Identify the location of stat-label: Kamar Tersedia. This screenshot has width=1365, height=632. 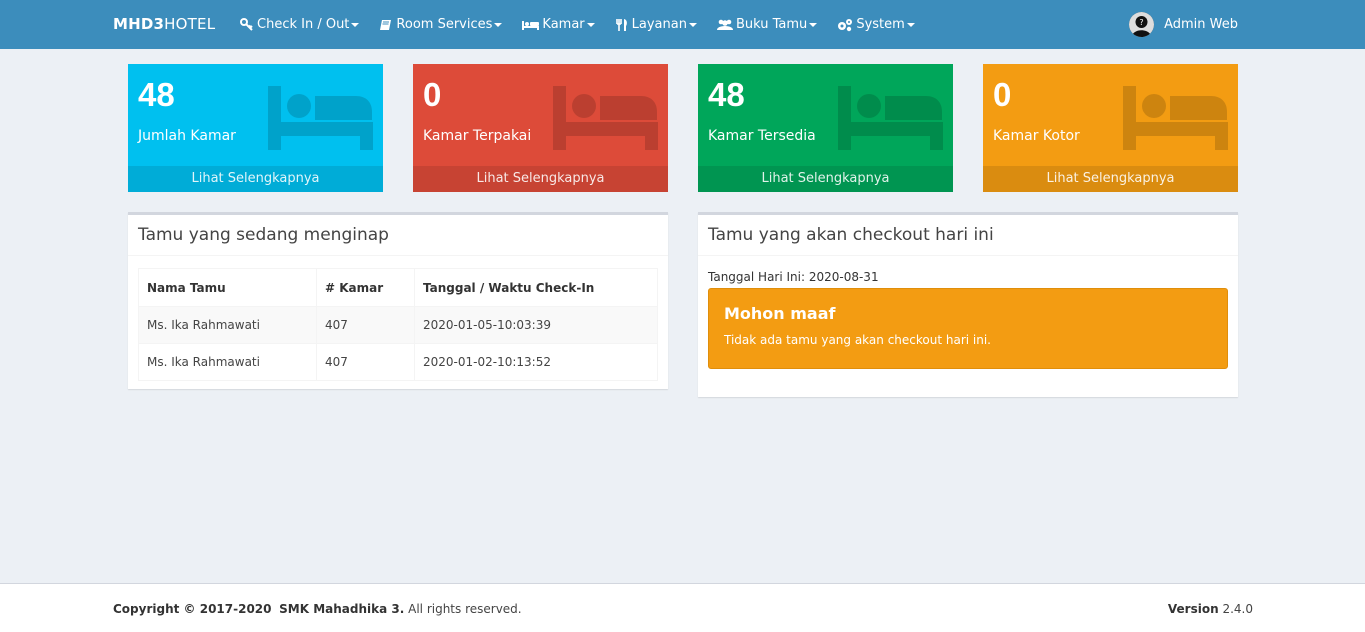
(762, 136).